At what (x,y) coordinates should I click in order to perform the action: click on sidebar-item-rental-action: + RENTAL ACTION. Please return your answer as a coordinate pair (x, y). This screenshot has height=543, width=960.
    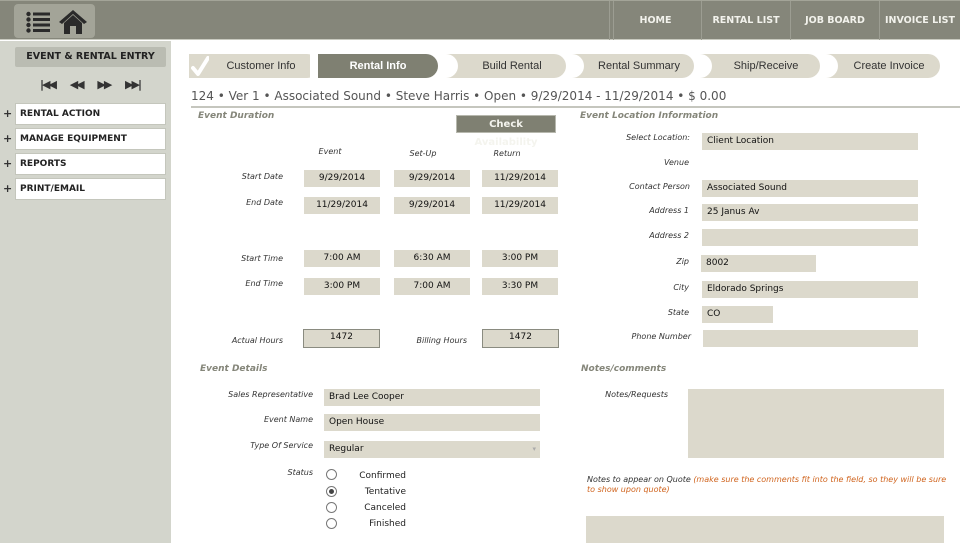
    Looking at the image, I should click on (85, 114).